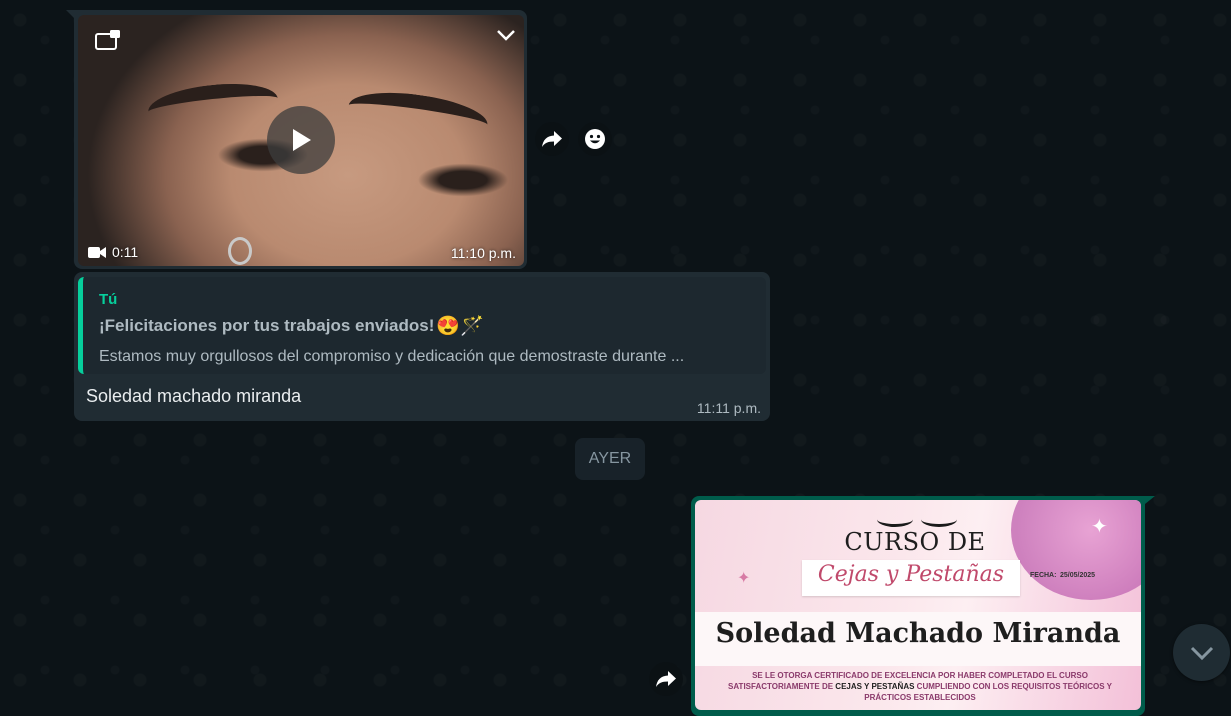 The height and width of the screenshot is (716, 1231). What do you see at coordinates (1043, 575) in the screenshot?
I see `certificate-date-label: FECHA:` at bounding box center [1043, 575].